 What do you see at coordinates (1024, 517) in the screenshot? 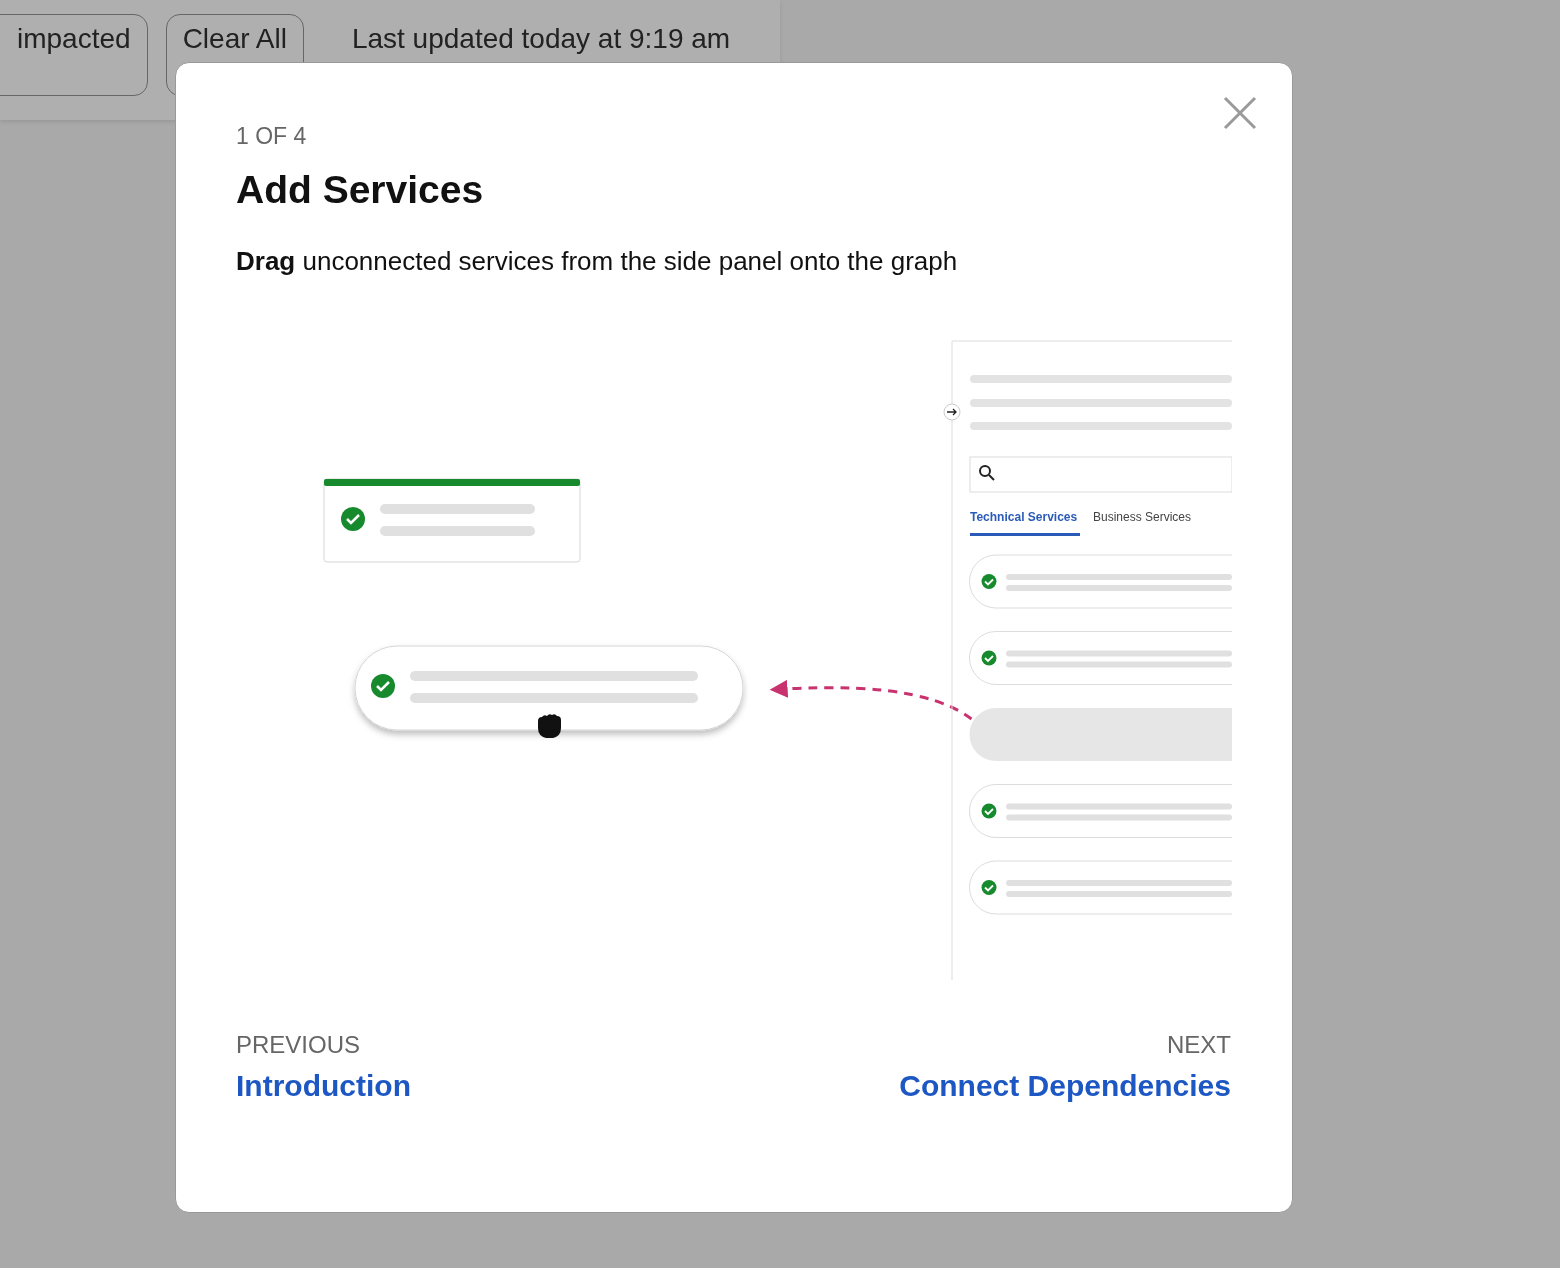
I see `panel-tab: Technical Services` at bounding box center [1024, 517].